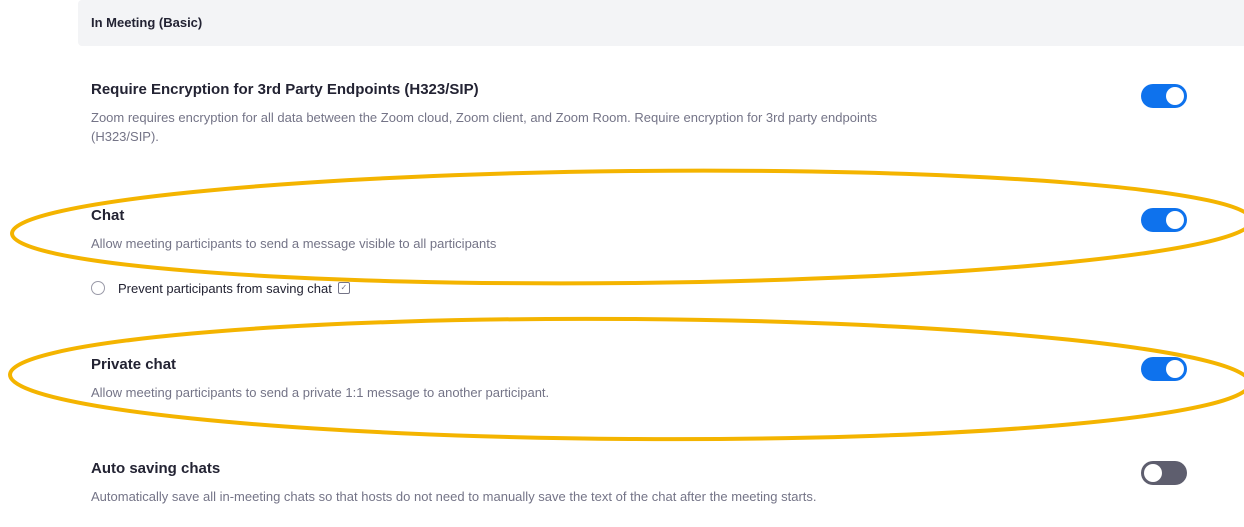  I want to click on section-header: In Meeting (Basic), so click(661, 23).